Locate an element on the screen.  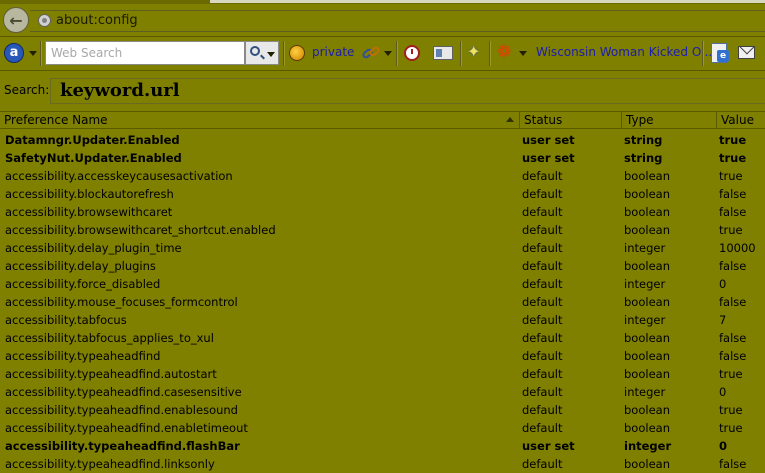
cell-preference-name: accessibility.mouse_focuses_formcontrol is located at coordinates (121, 302).